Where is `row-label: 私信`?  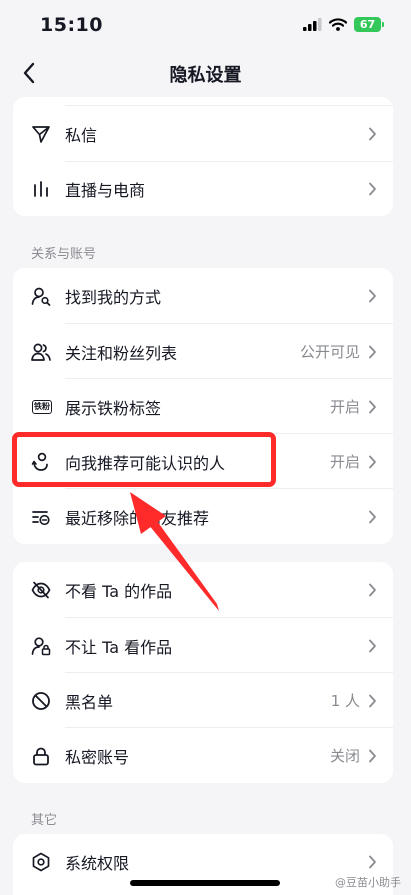 row-label: 私信 is located at coordinates (81, 135).